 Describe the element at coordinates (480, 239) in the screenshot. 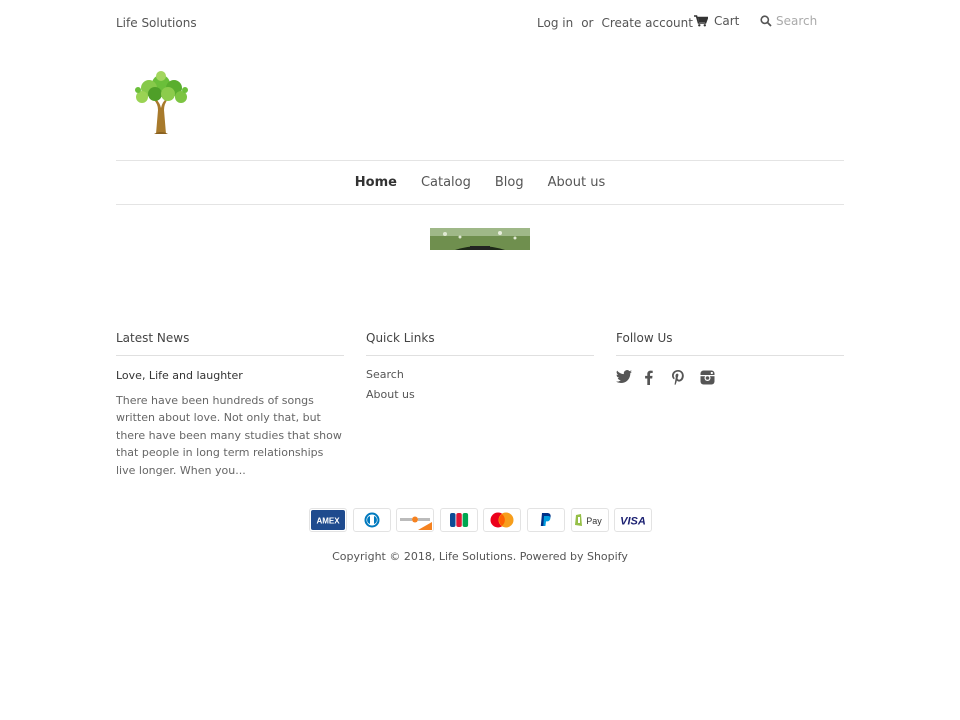

I see `hero-image` at that location.